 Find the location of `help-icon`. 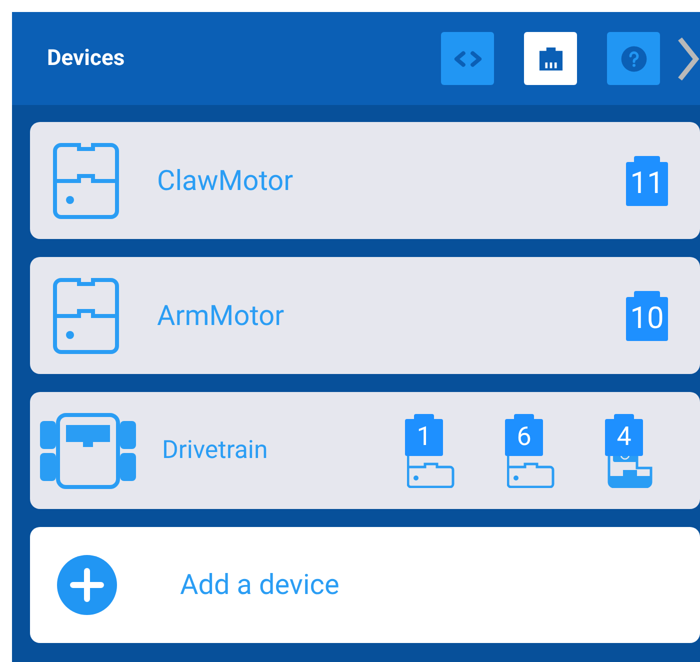

help-icon is located at coordinates (633, 59).